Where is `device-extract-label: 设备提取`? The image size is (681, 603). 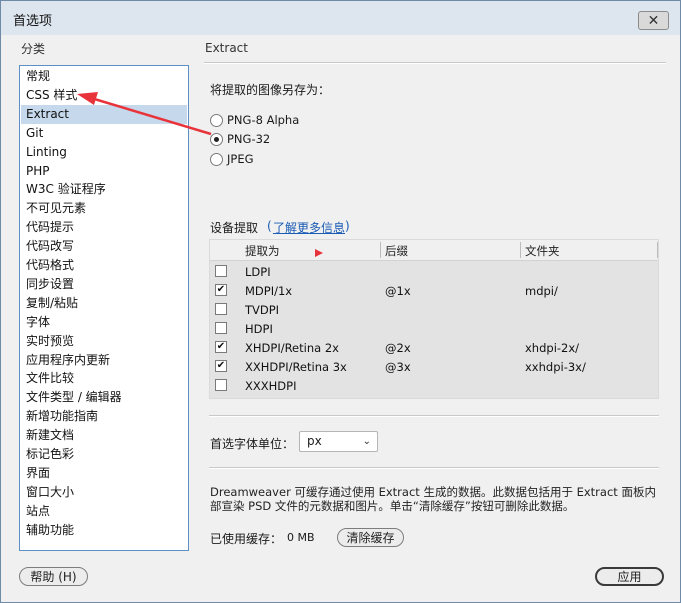
device-extract-label: 设备提取 is located at coordinates (234, 228).